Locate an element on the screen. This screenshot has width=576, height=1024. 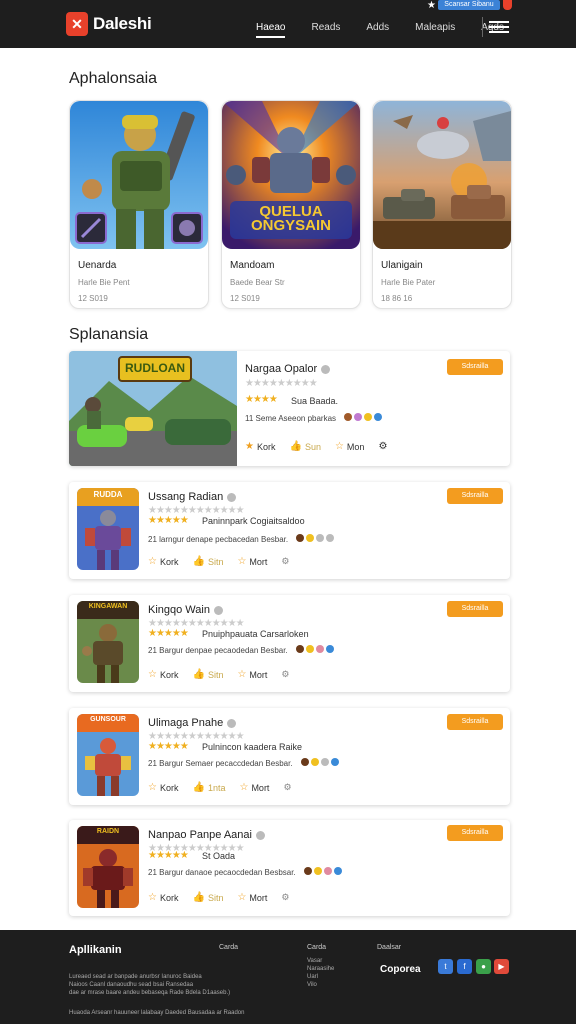
star-outline-icon: ☆ is located at coordinates (242, 561).